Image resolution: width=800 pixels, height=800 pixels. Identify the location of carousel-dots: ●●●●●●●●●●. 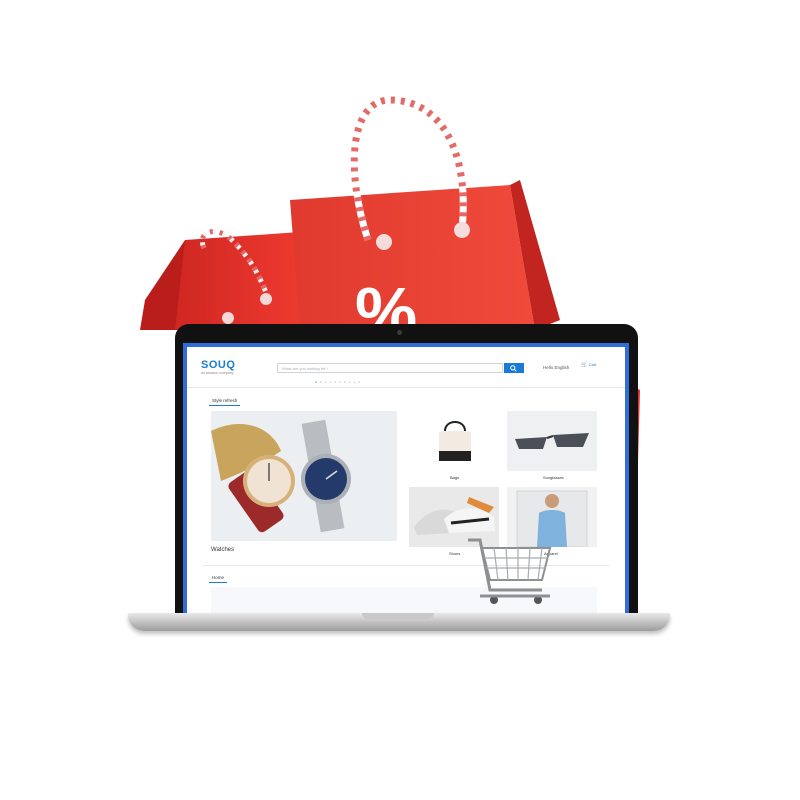
(339, 382).